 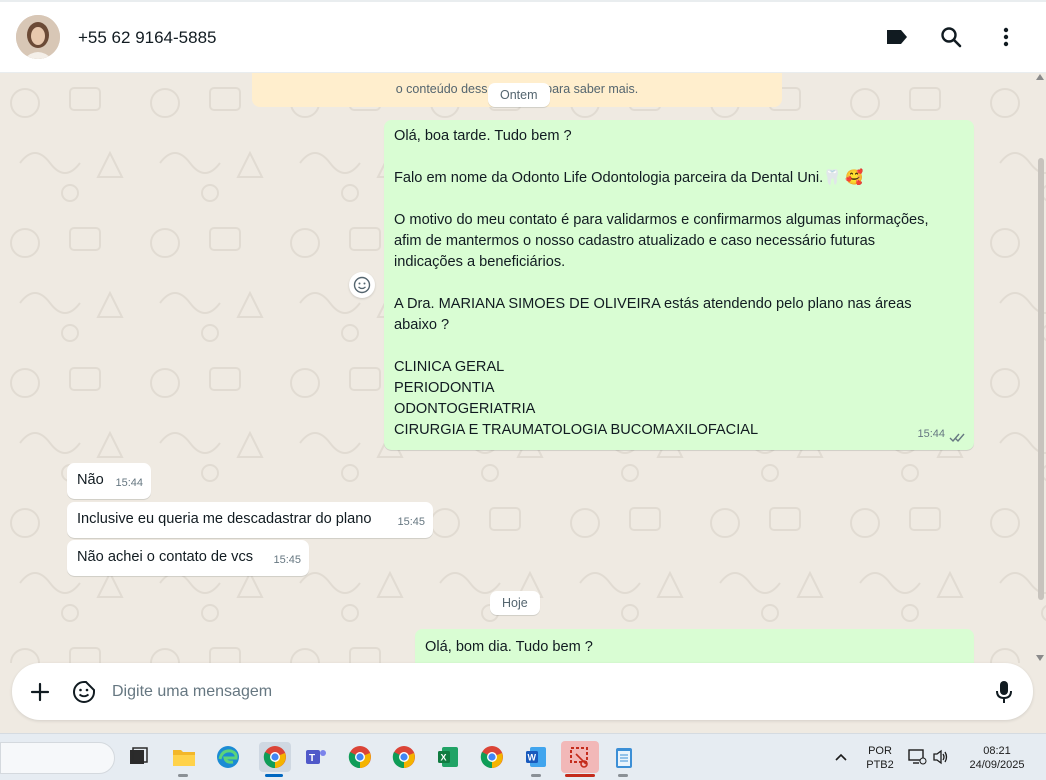 What do you see at coordinates (38, 37) in the screenshot?
I see `contact-avatar` at bounding box center [38, 37].